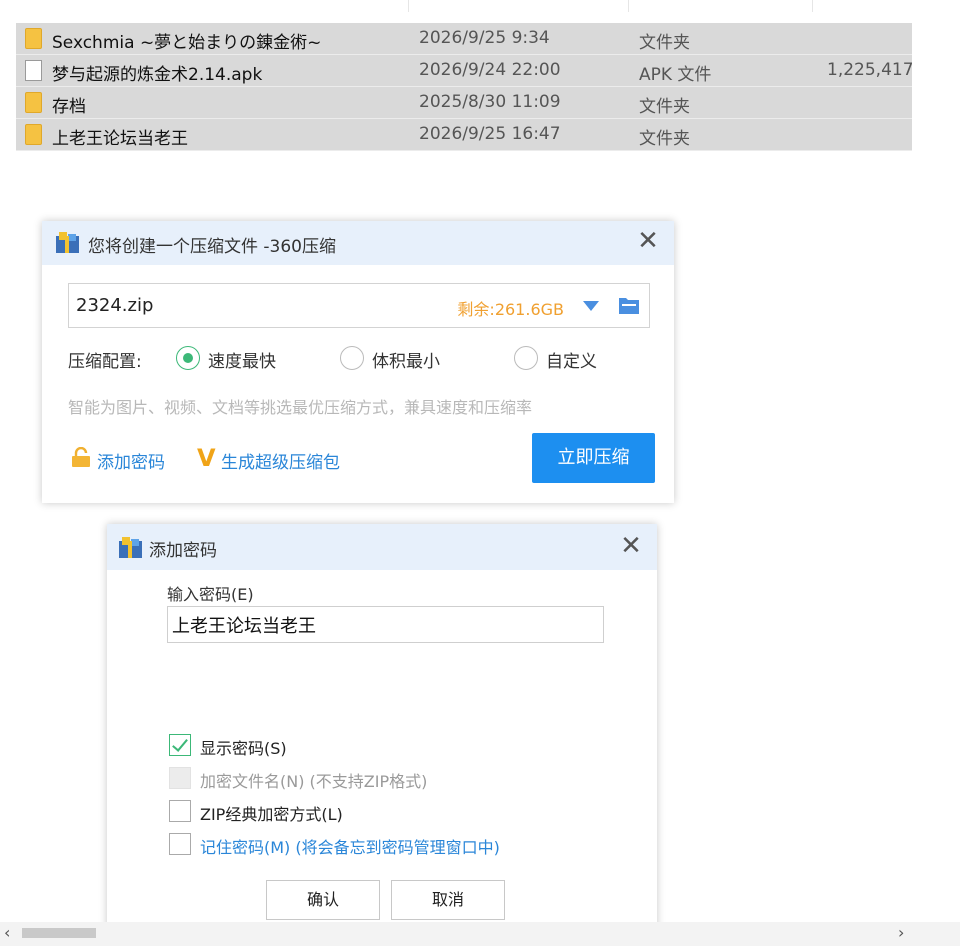  Describe the element at coordinates (406, 362) in the screenshot. I see `radio-label: 体积最小` at that location.